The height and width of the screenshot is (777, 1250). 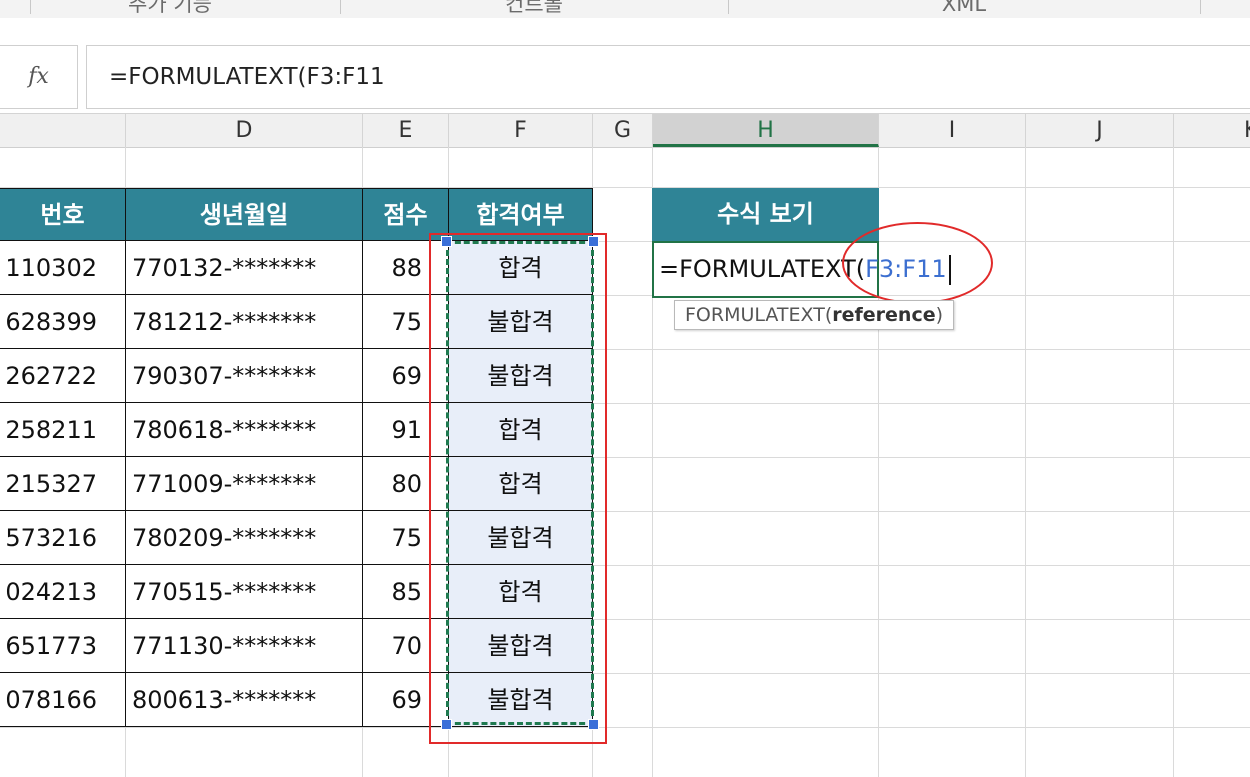 I want to click on formula-bar: fx =FORMULATEXT(F3:F11, so click(x=625, y=66).